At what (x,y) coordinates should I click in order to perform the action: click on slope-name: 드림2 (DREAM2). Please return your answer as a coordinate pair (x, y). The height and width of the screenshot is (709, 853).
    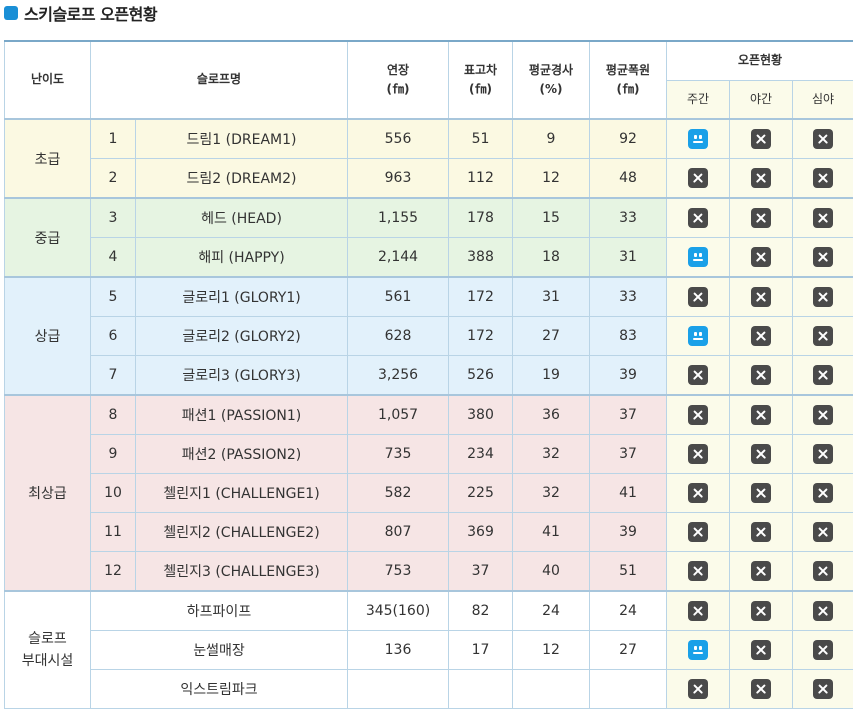
    Looking at the image, I should click on (242, 179).